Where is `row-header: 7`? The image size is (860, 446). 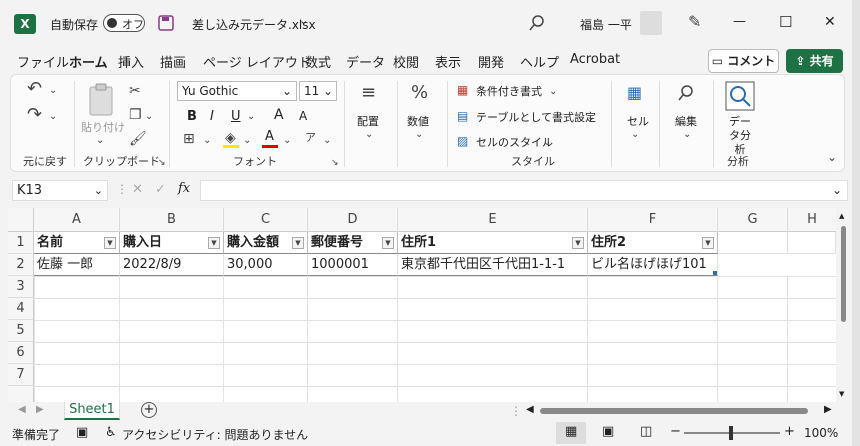 row-header: 7 is located at coordinates (21, 375).